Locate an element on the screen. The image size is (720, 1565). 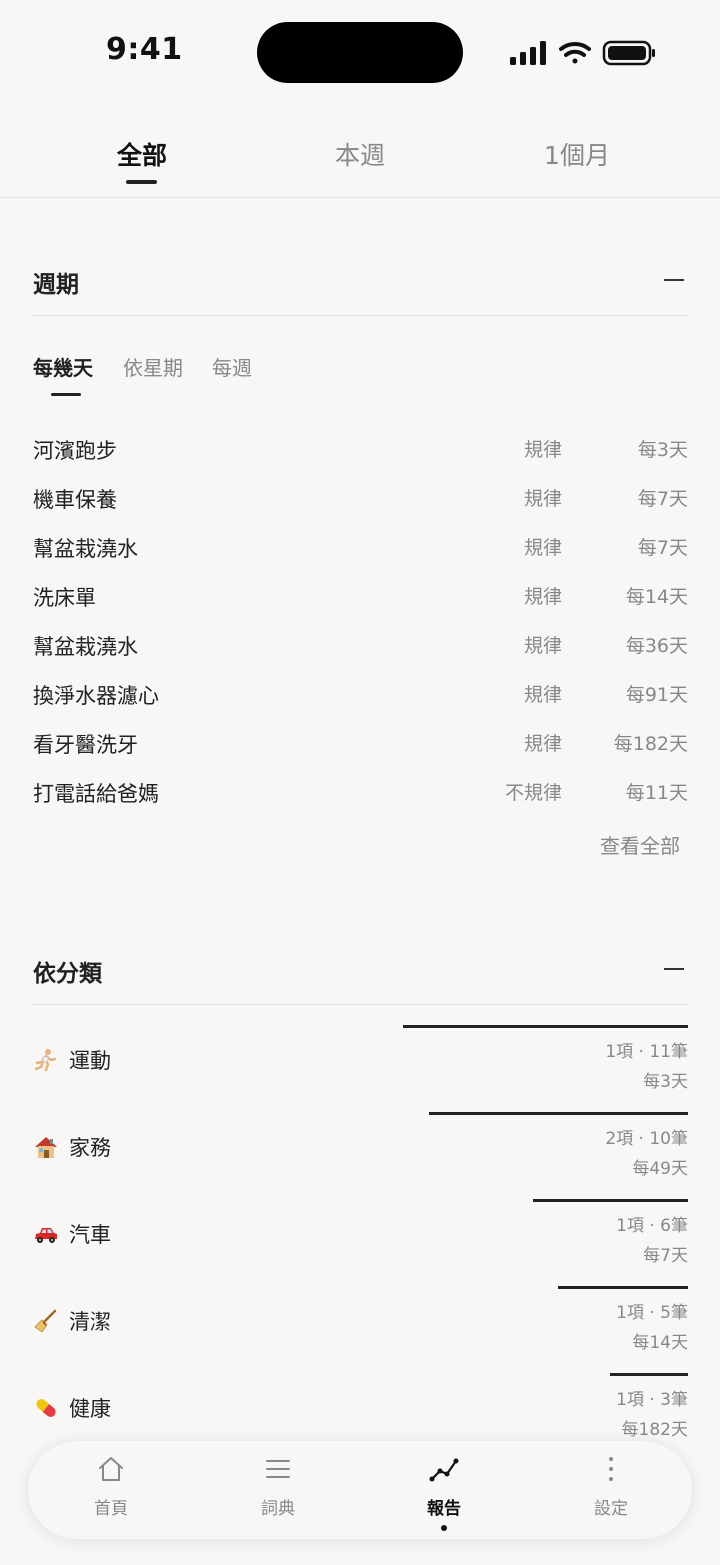
status-time: 9:41 is located at coordinates (144, 49).